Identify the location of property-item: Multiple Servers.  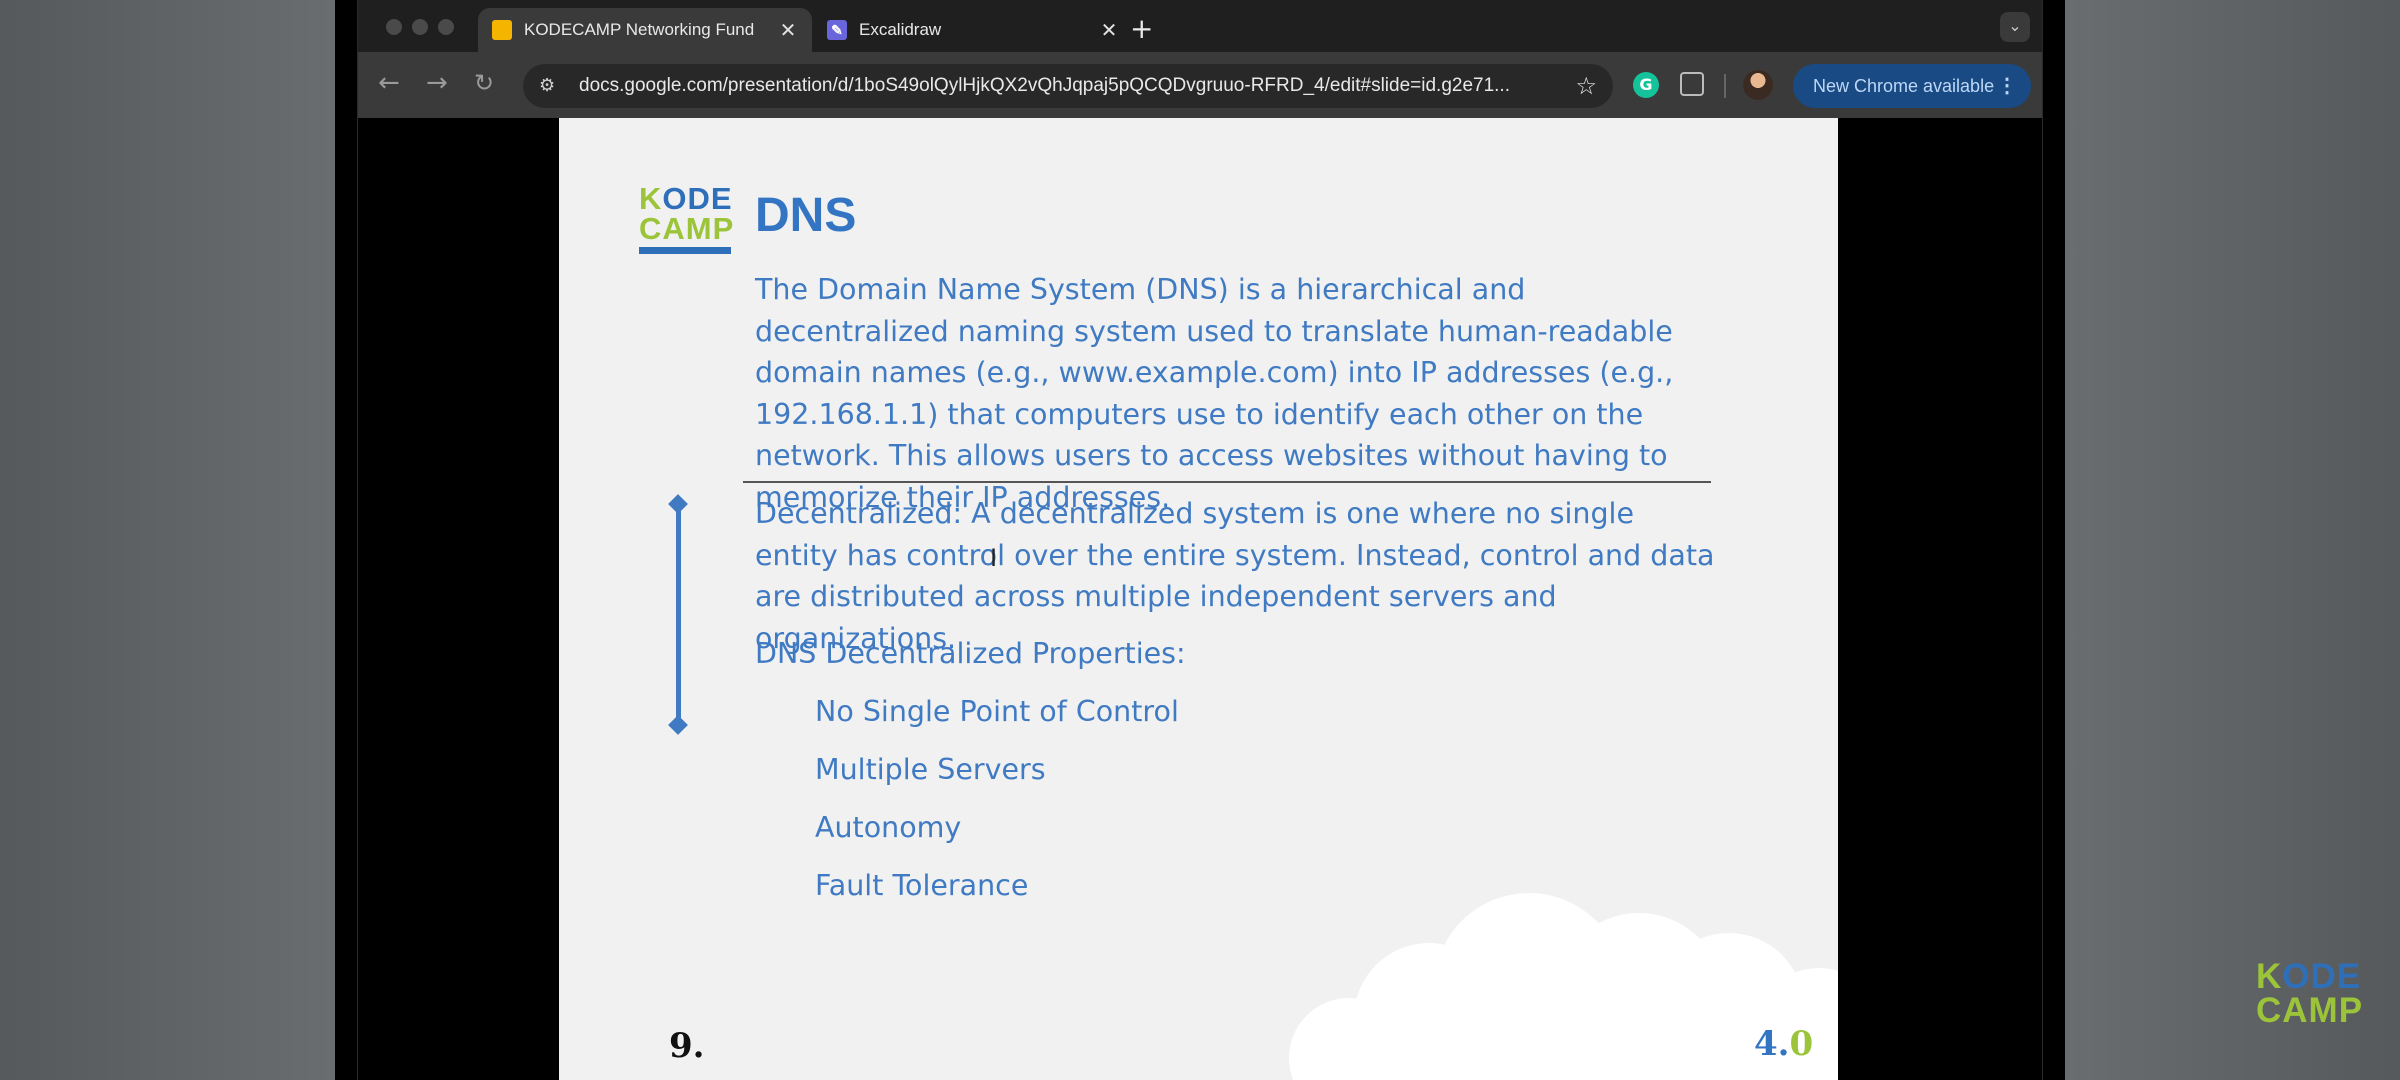
(930, 769).